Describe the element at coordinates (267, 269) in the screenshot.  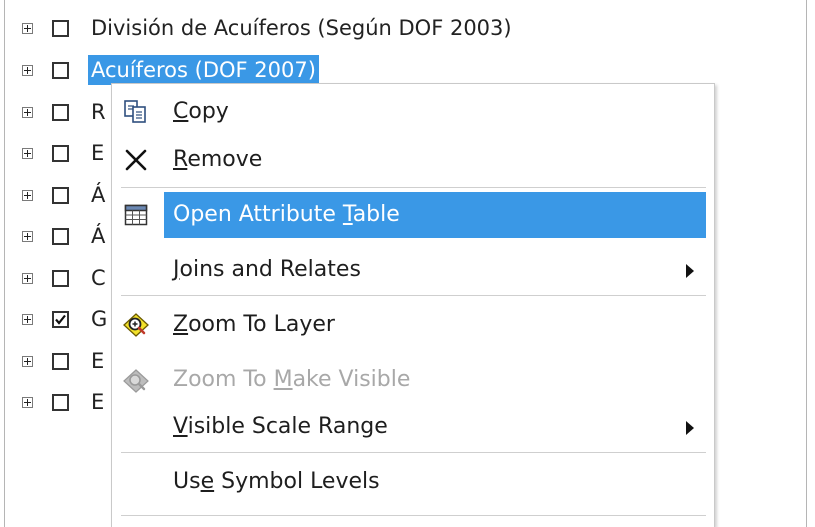
I see `menu-item-label: Joins and Relates` at that location.